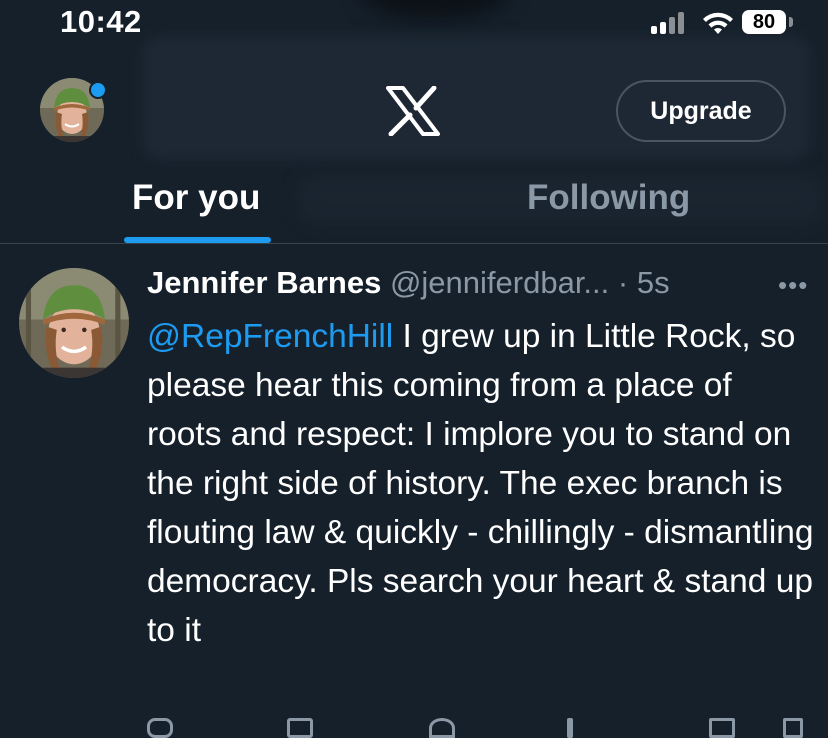 This screenshot has height=738, width=828. I want to click on battery-icon: 80, so click(764, 22).